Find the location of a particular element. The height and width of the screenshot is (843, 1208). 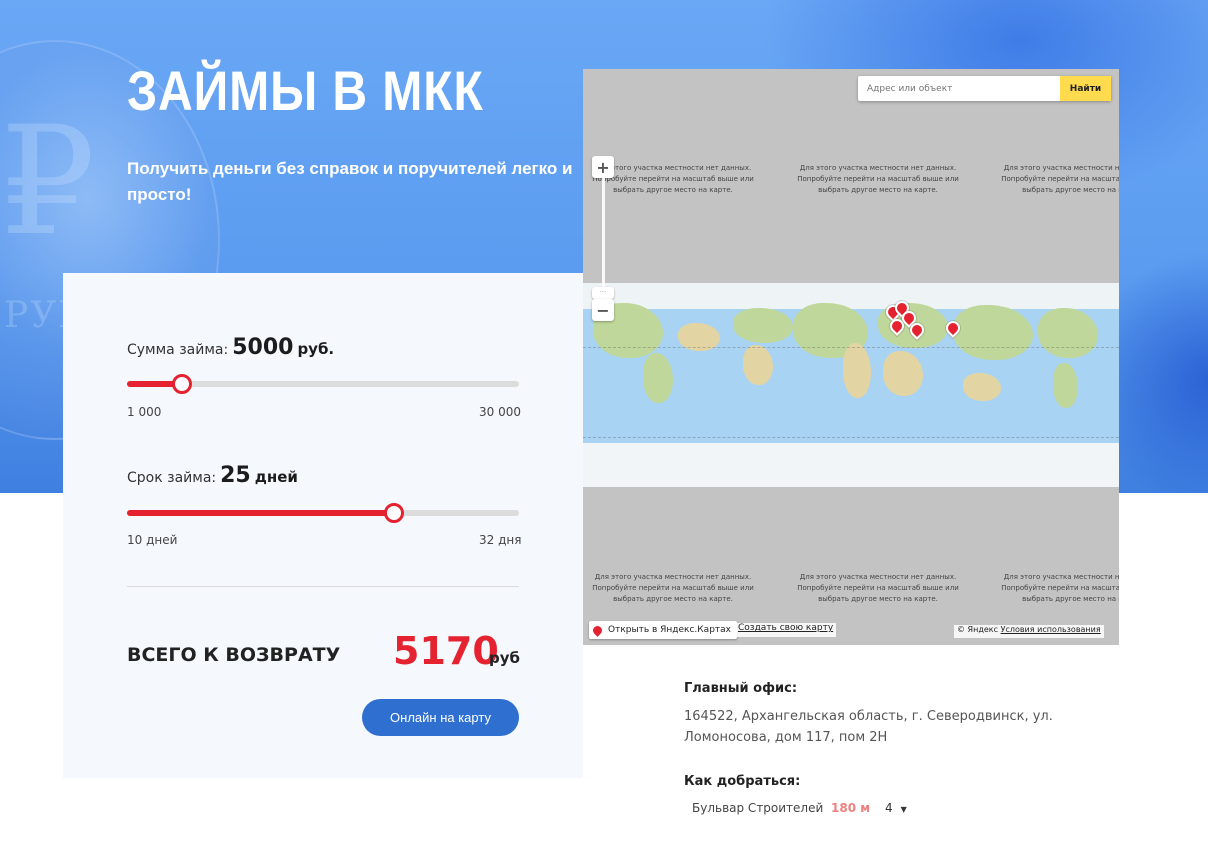

zoom-in-button: + is located at coordinates (603, 167).